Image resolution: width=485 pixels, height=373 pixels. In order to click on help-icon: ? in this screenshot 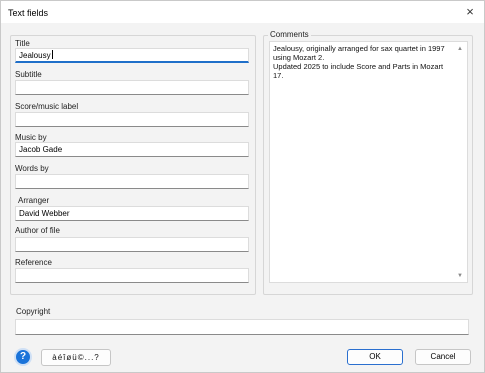, I will do `click(23, 357)`.